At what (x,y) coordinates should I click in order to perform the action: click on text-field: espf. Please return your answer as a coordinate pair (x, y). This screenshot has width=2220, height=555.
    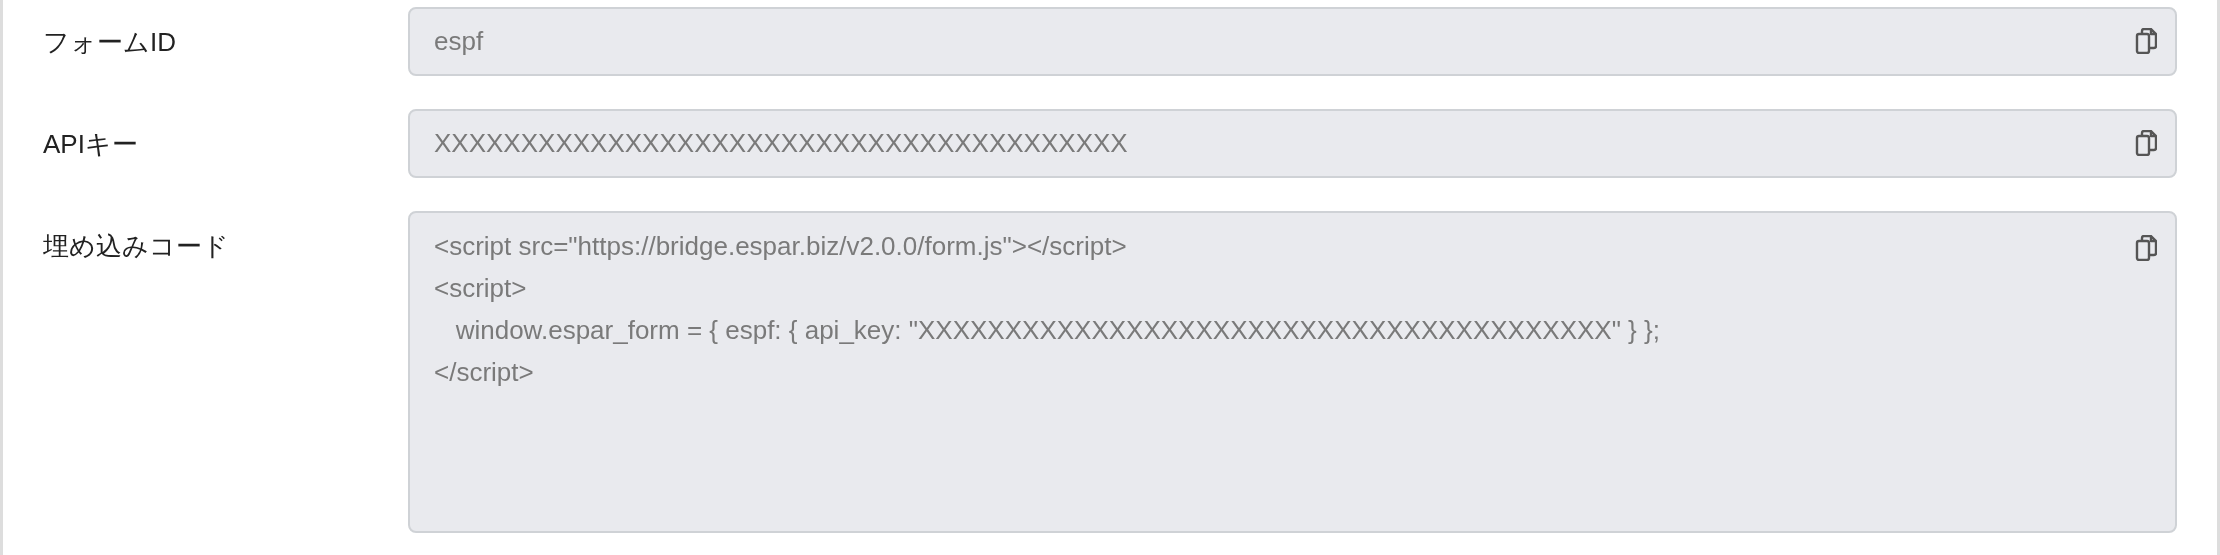
    Looking at the image, I should click on (1292, 41).